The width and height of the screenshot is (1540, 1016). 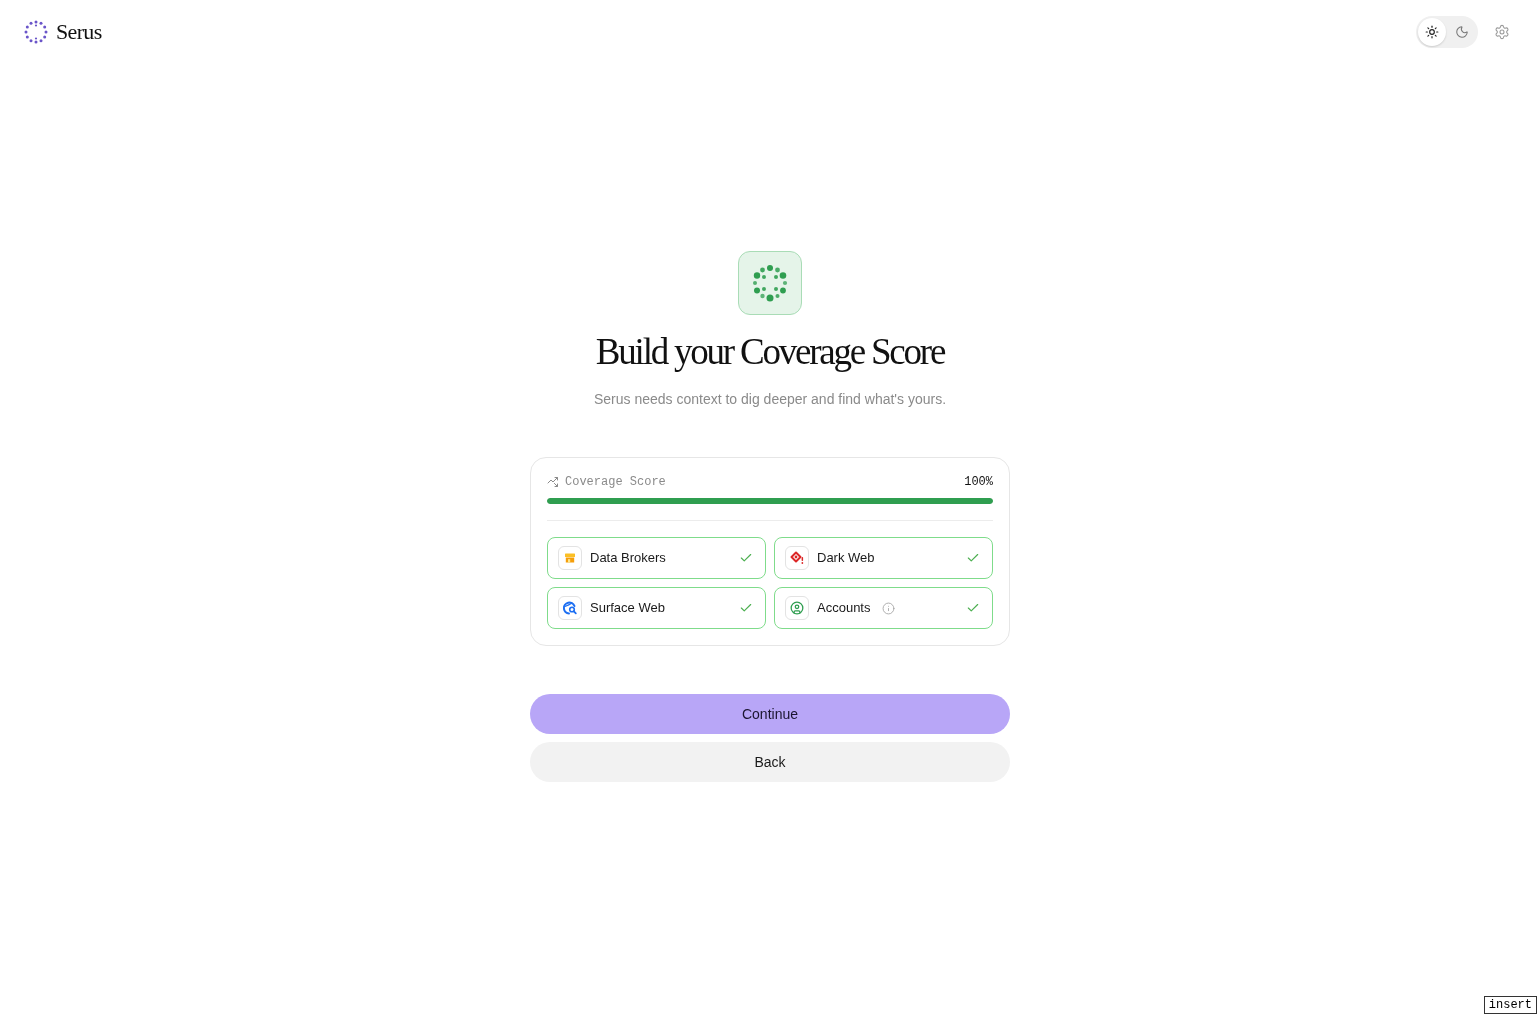 What do you see at coordinates (1510, 1005) in the screenshot?
I see `mode-indicator: insert` at bounding box center [1510, 1005].